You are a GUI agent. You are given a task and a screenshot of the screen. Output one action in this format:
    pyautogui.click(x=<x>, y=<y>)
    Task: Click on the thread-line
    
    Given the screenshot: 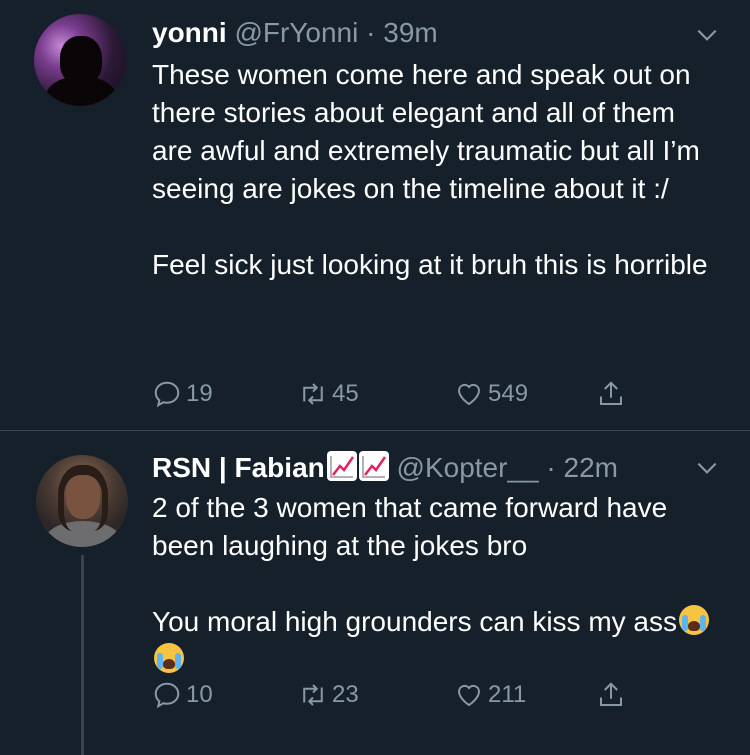 What is the action you would take?
    pyautogui.click(x=82, y=655)
    